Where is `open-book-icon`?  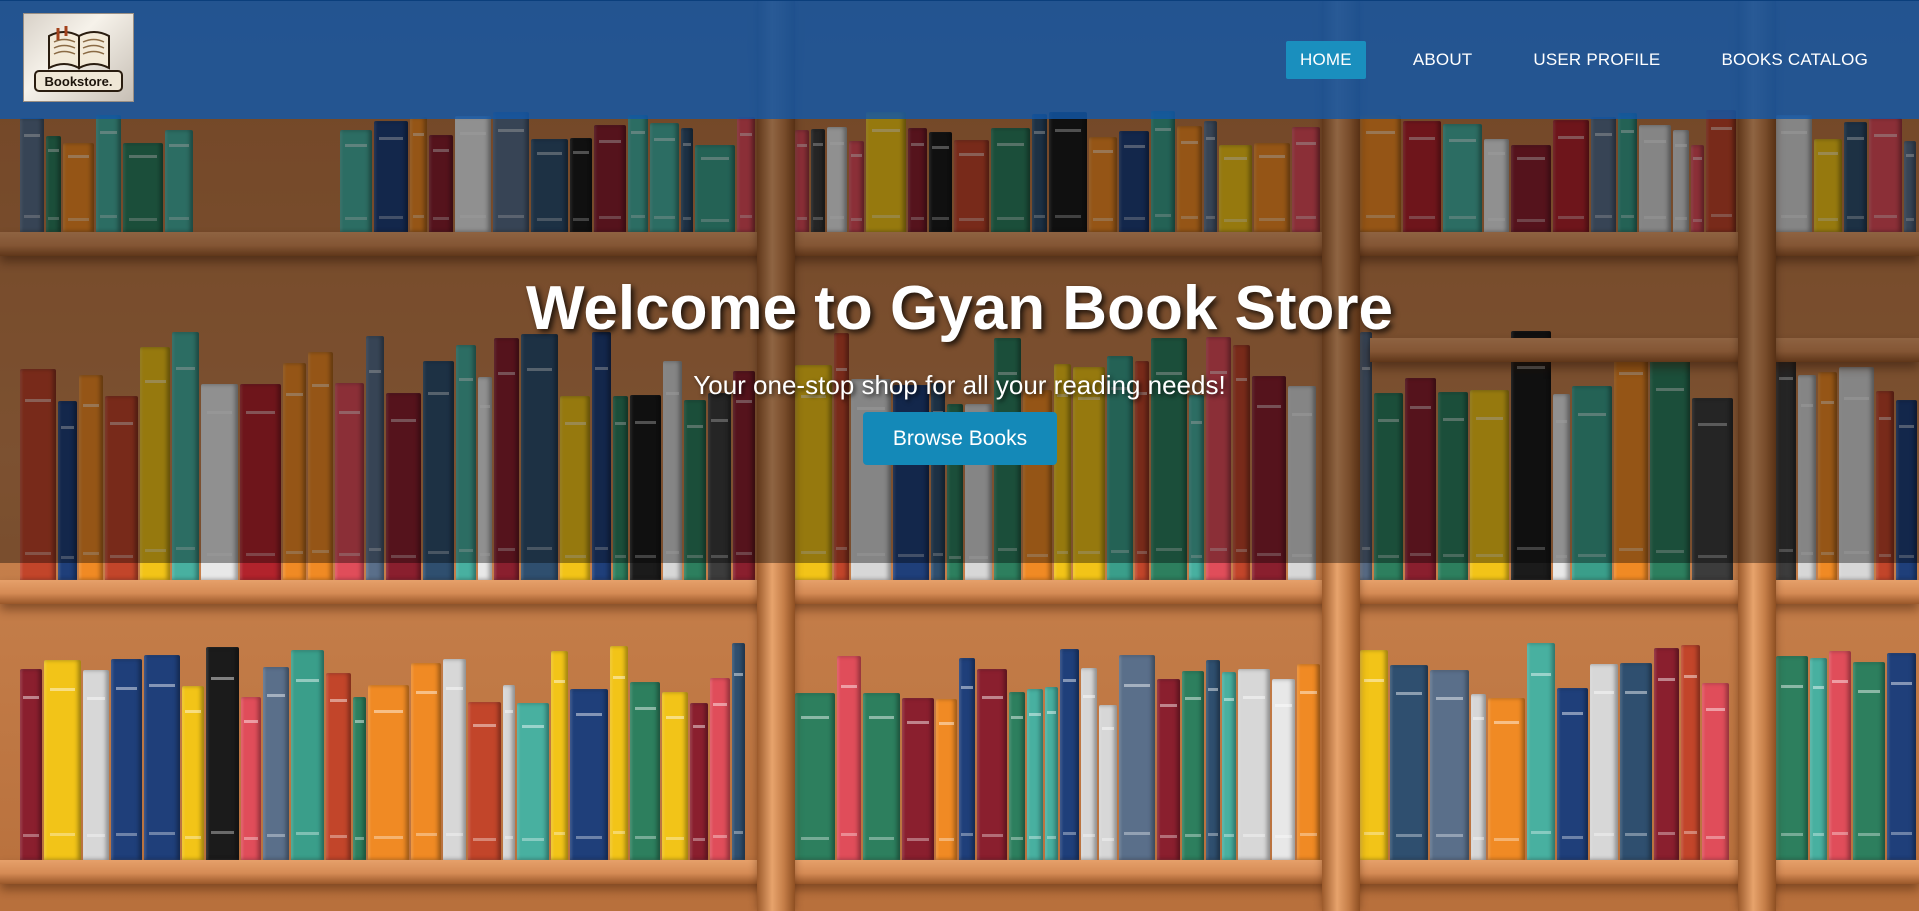 open-book-icon is located at coordinates (79, 48).